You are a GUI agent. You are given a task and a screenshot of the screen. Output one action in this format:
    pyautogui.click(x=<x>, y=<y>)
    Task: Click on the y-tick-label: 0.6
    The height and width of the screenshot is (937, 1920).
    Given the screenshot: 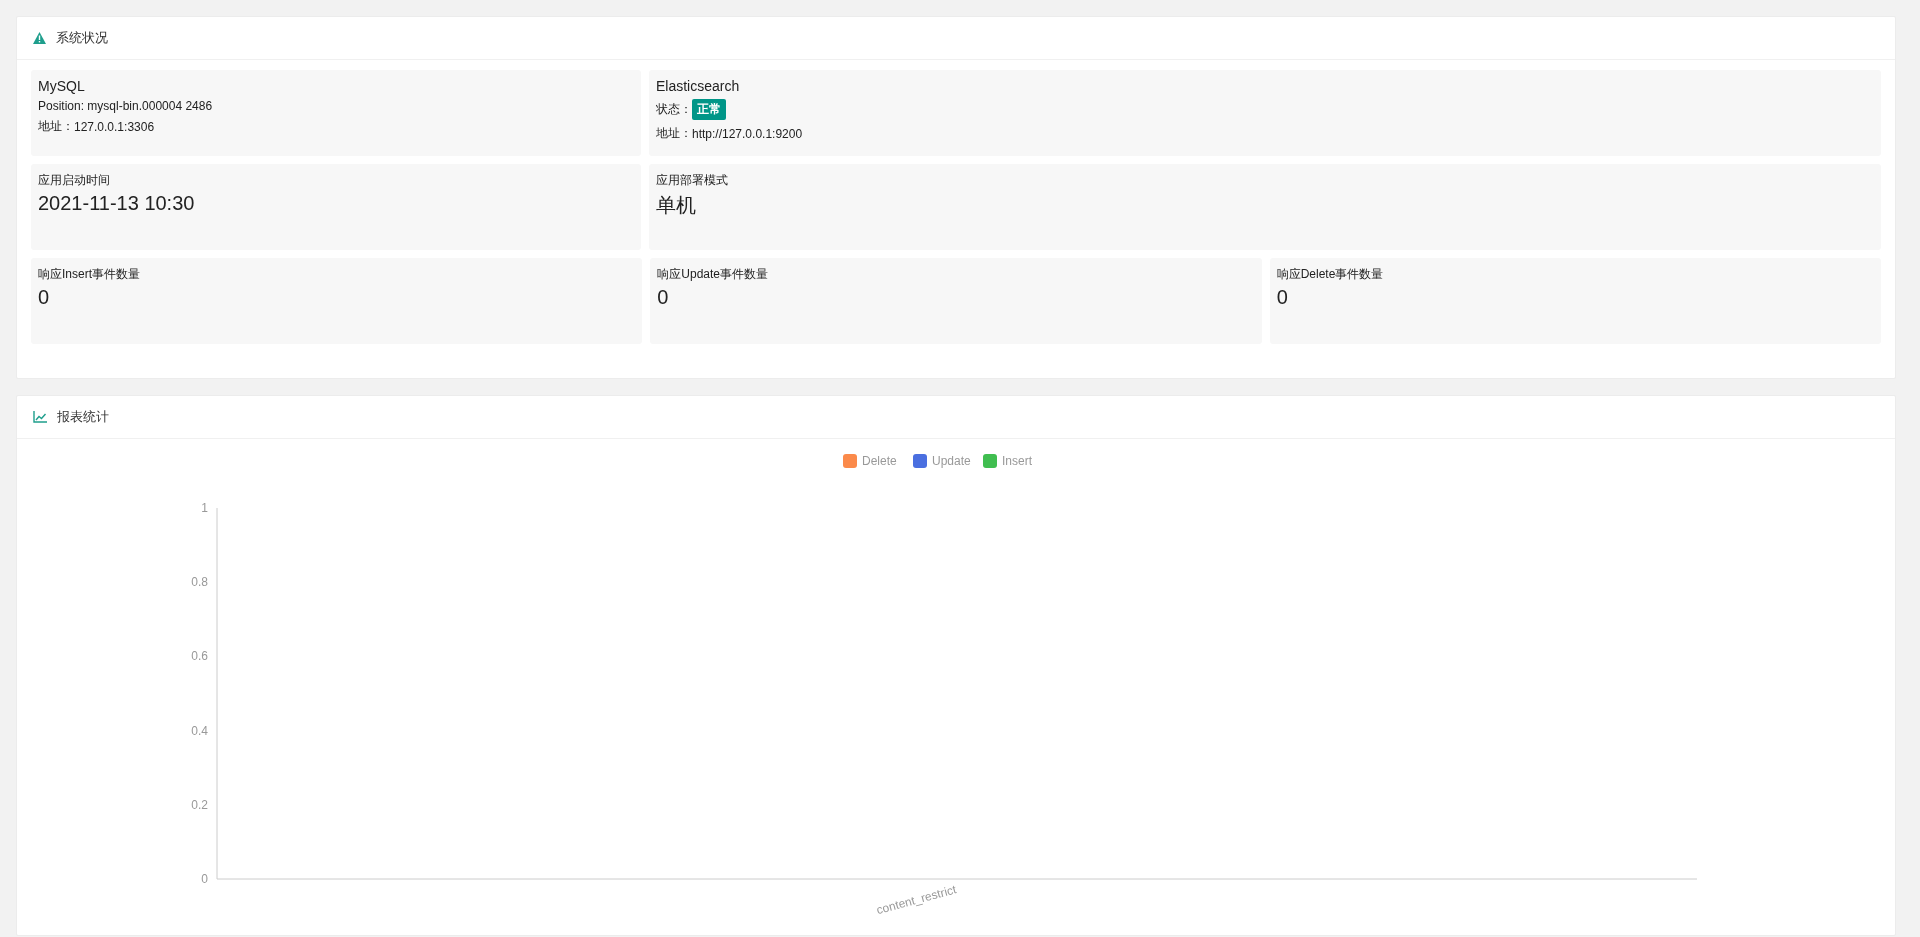 What is the action you would take?
    pyautogui.click(x=199, y=656)
    